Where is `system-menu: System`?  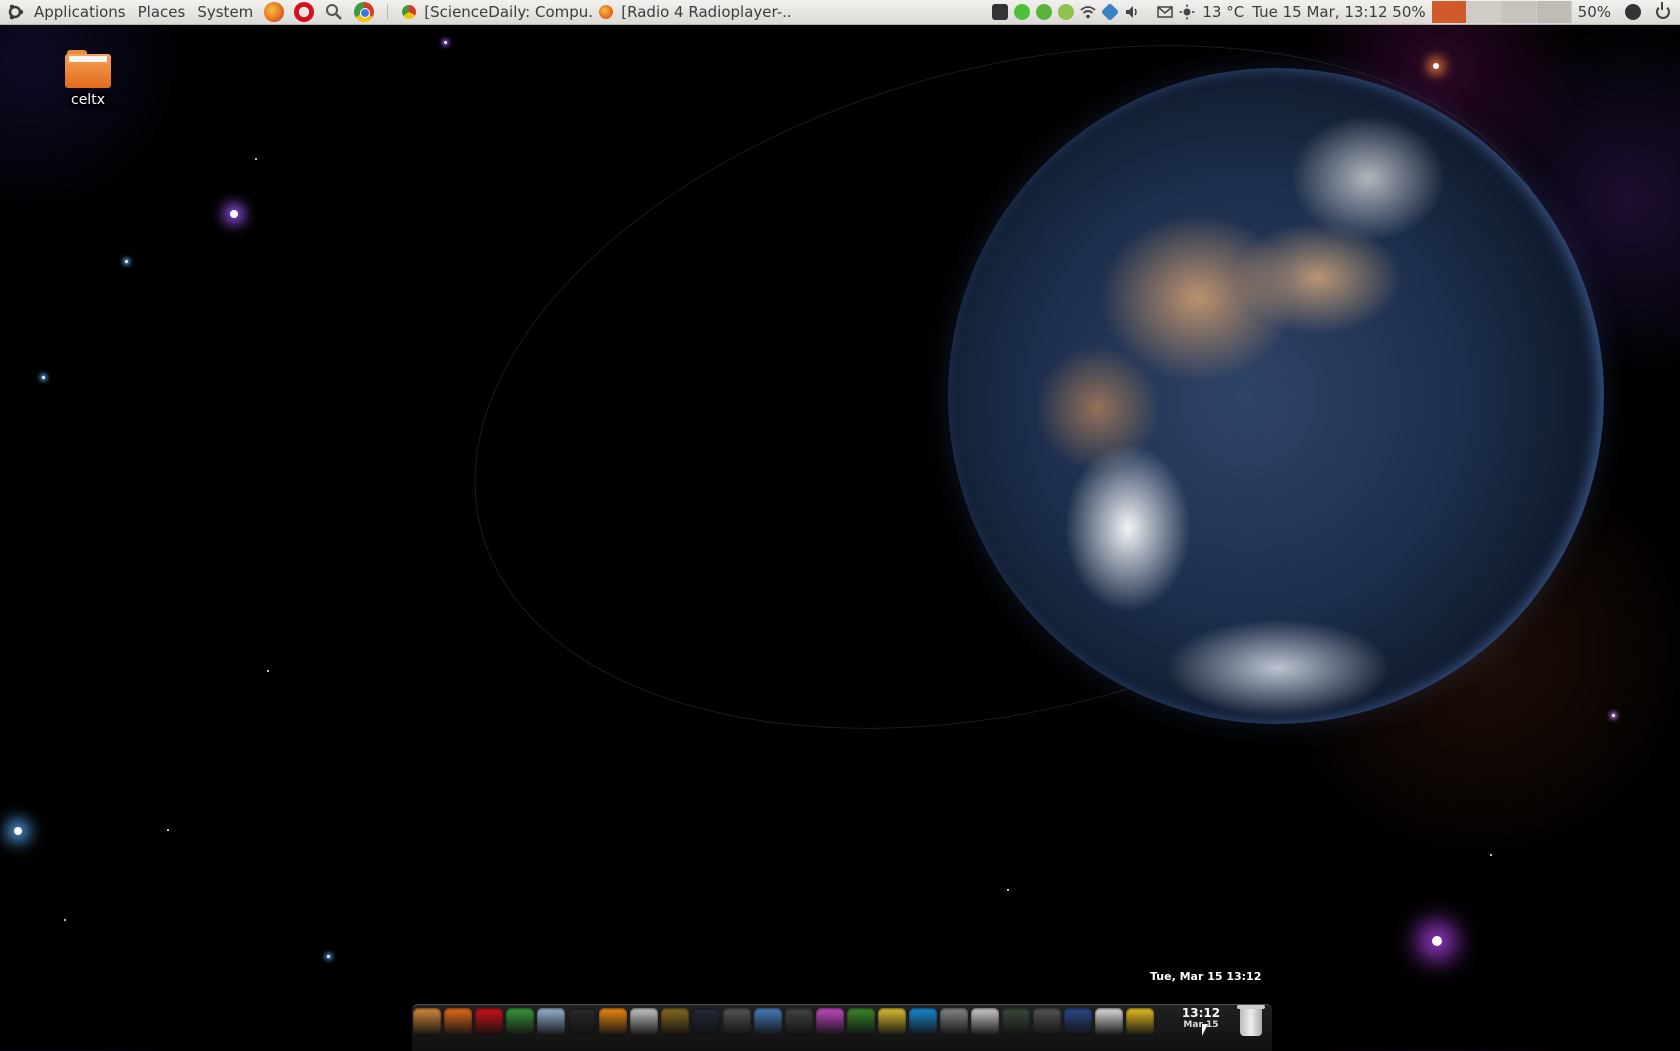 system-menu: System is located at coordinates (225, 12).